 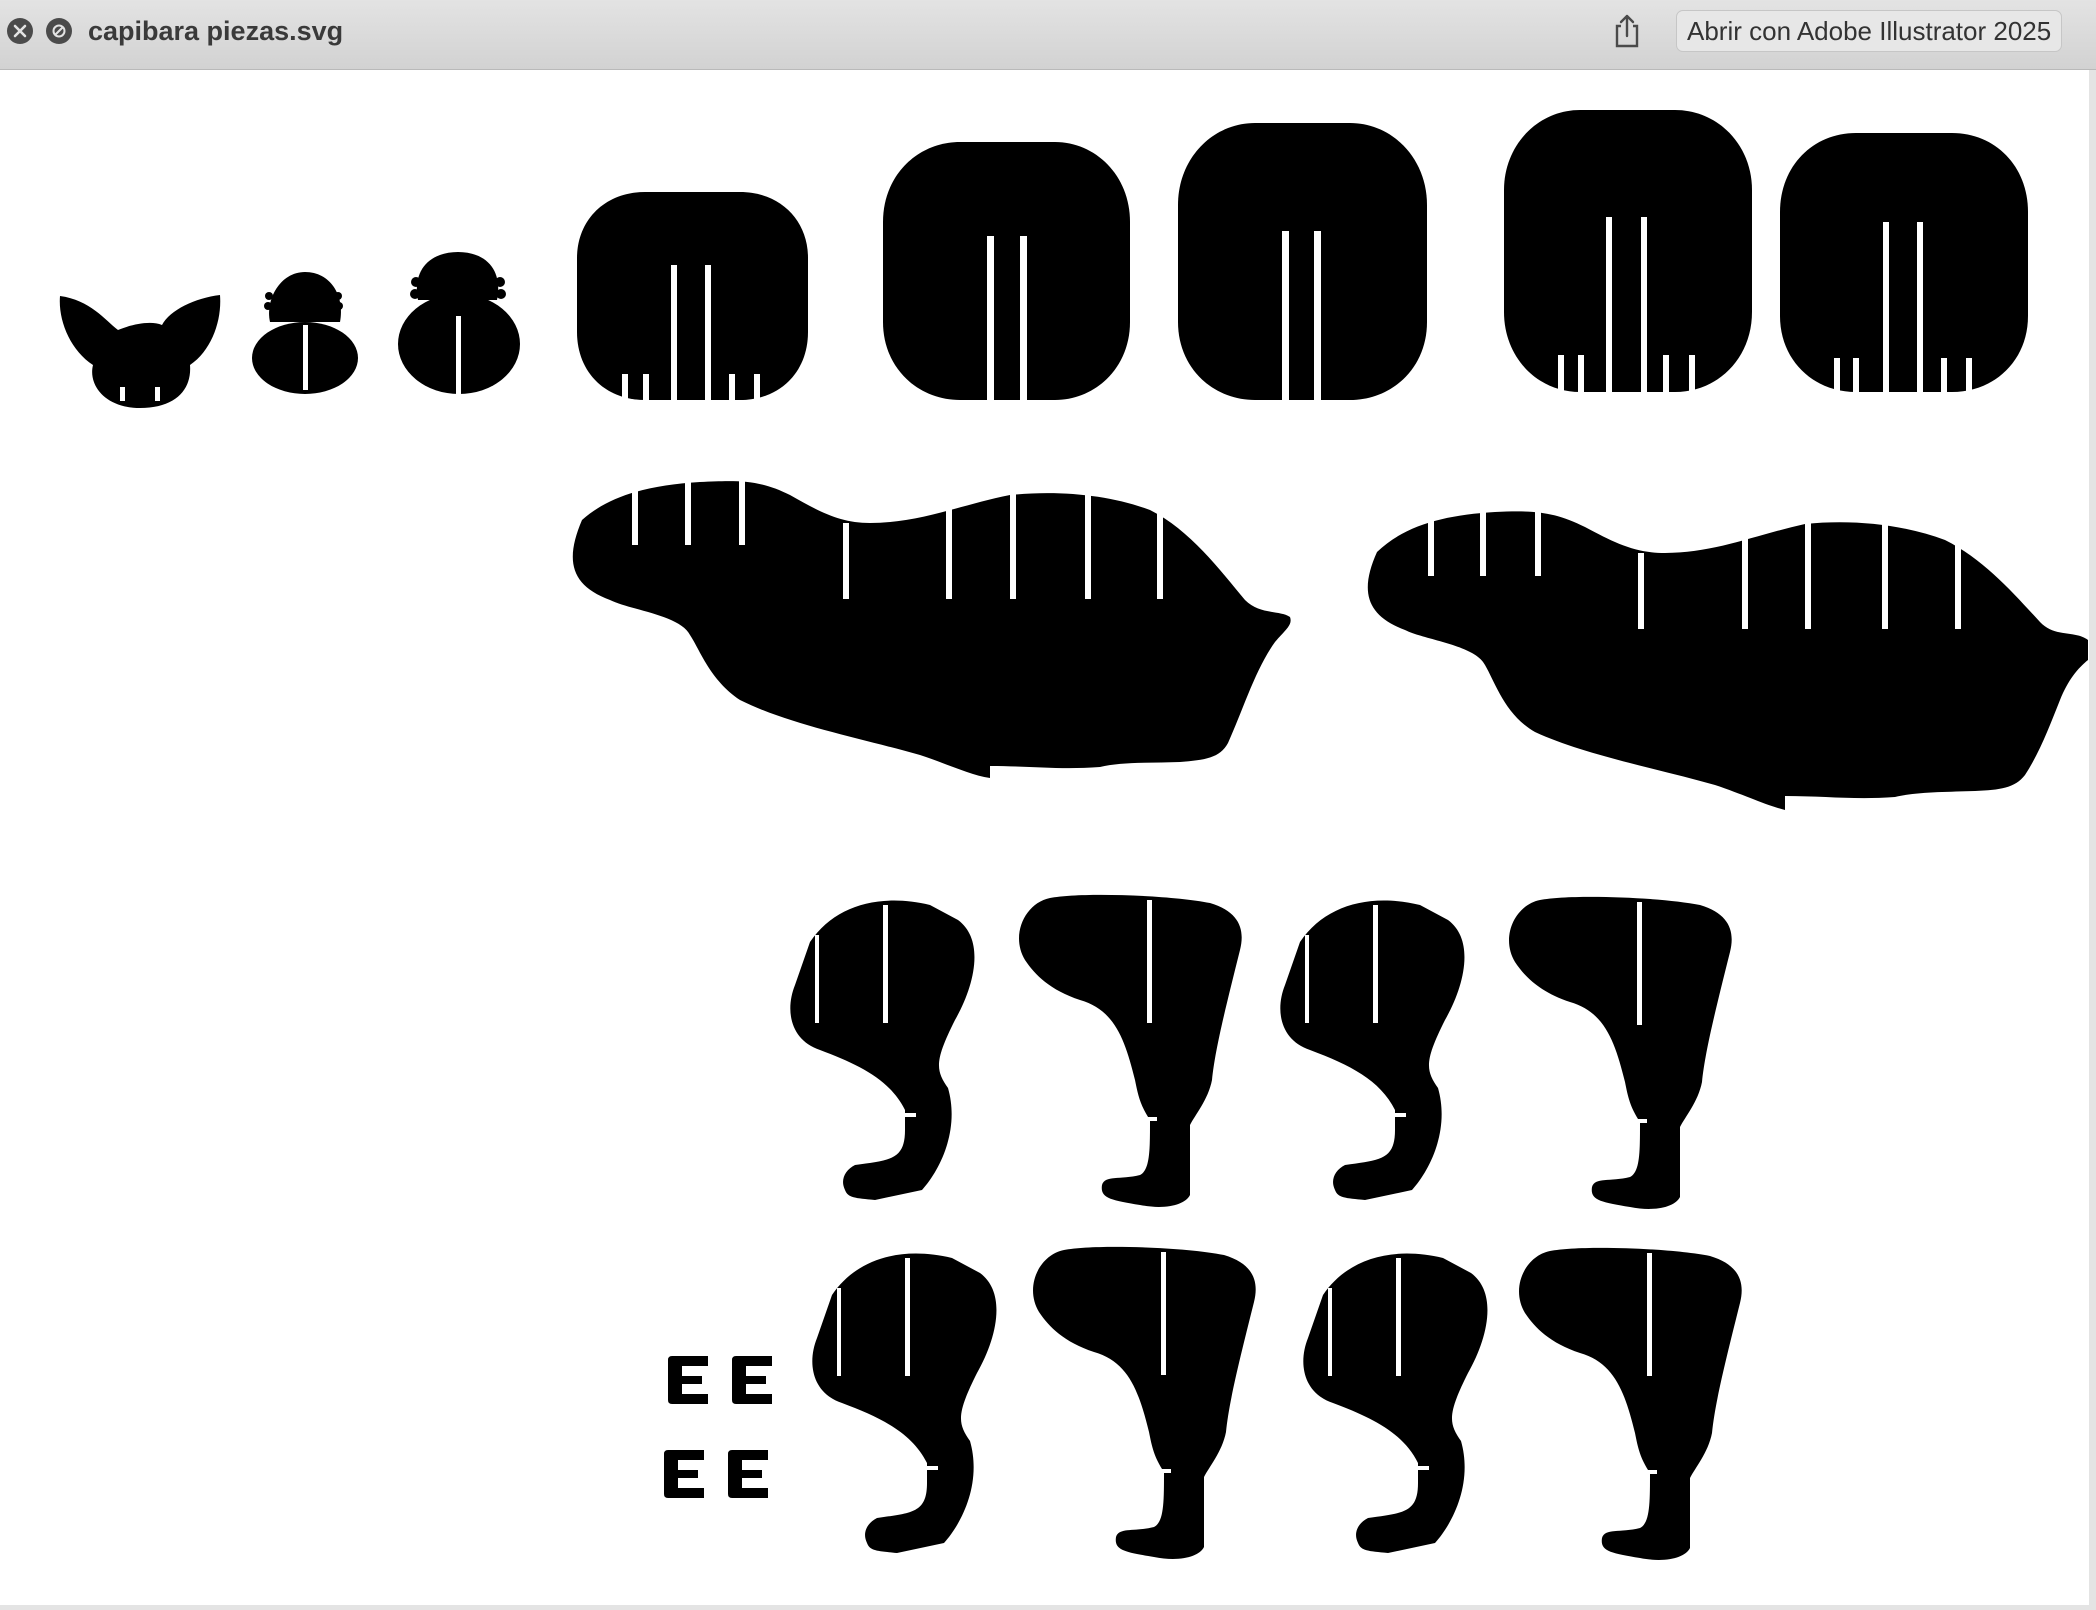 I want to click on piece-ears, so click(x=140, y=351).